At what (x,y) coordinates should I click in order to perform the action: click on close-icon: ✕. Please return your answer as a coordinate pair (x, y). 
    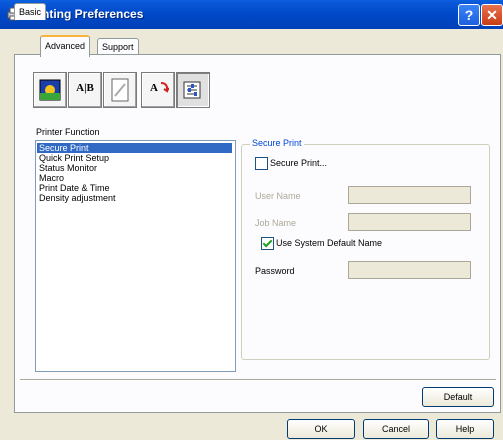
    Looking at the image, I should click on (492, 15).